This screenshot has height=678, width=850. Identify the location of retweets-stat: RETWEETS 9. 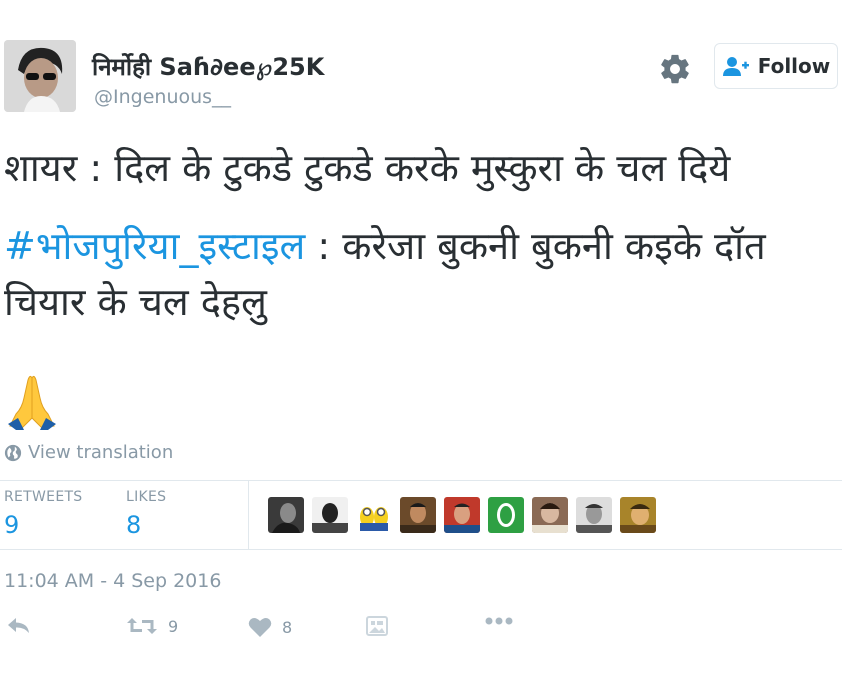
(43, 514).